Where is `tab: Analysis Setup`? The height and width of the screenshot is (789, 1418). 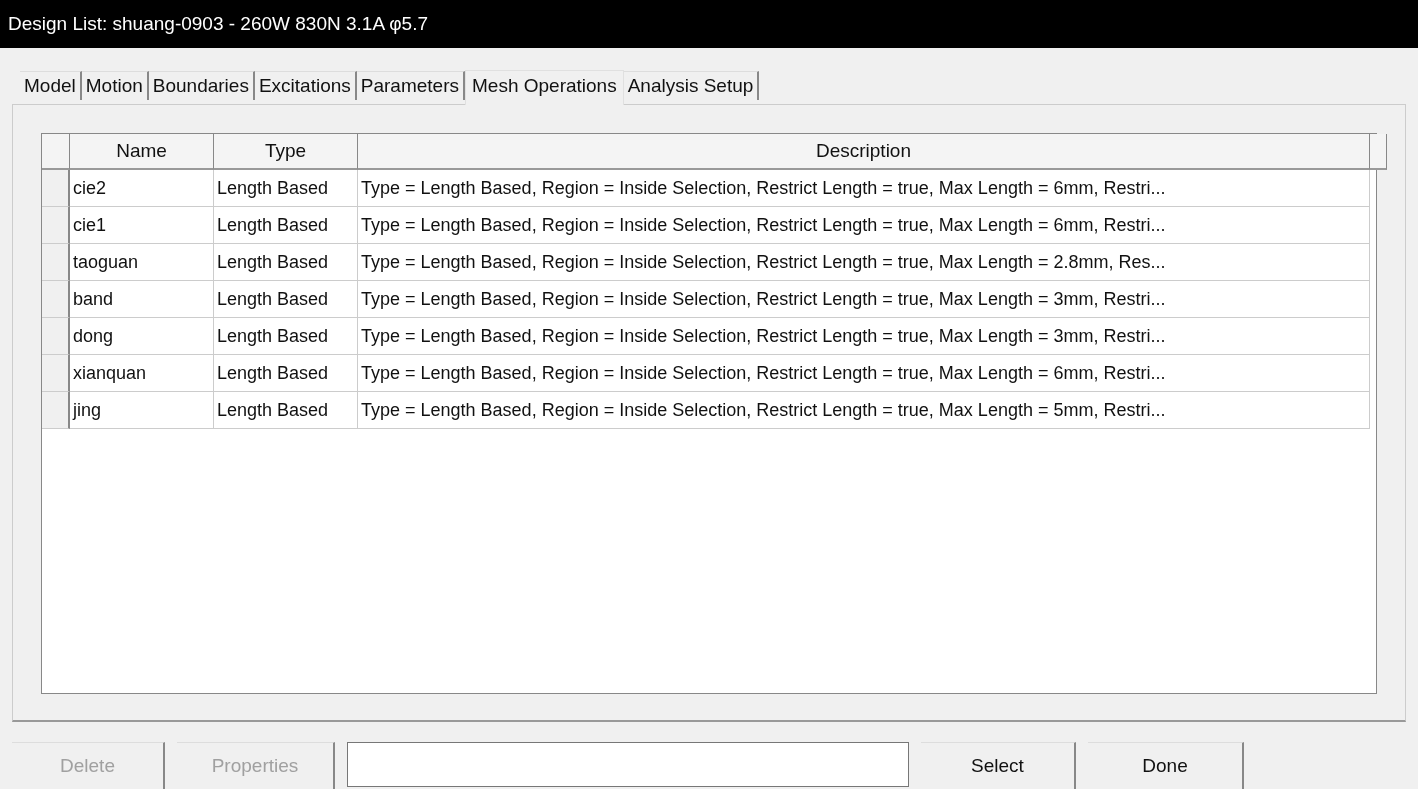
tab: Analysis Setup is located at coordinates (691, 85).